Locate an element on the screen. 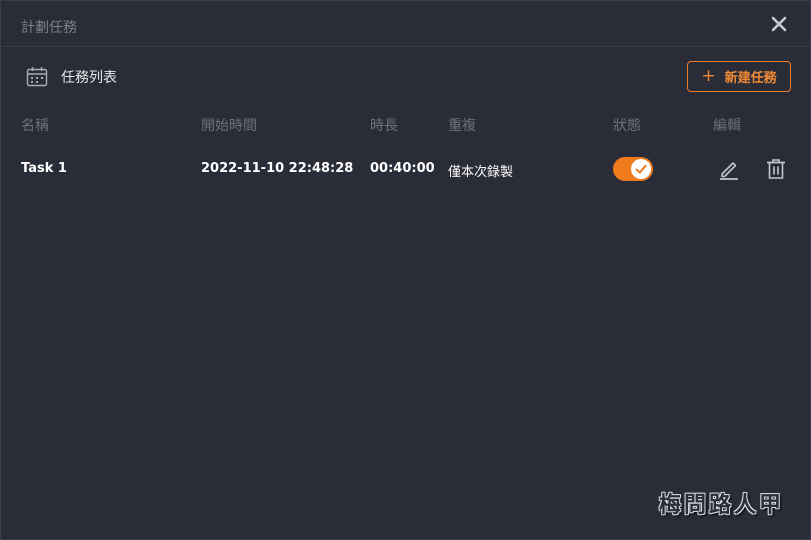  task-name: Task 1 is located at coordinates (44, 168).